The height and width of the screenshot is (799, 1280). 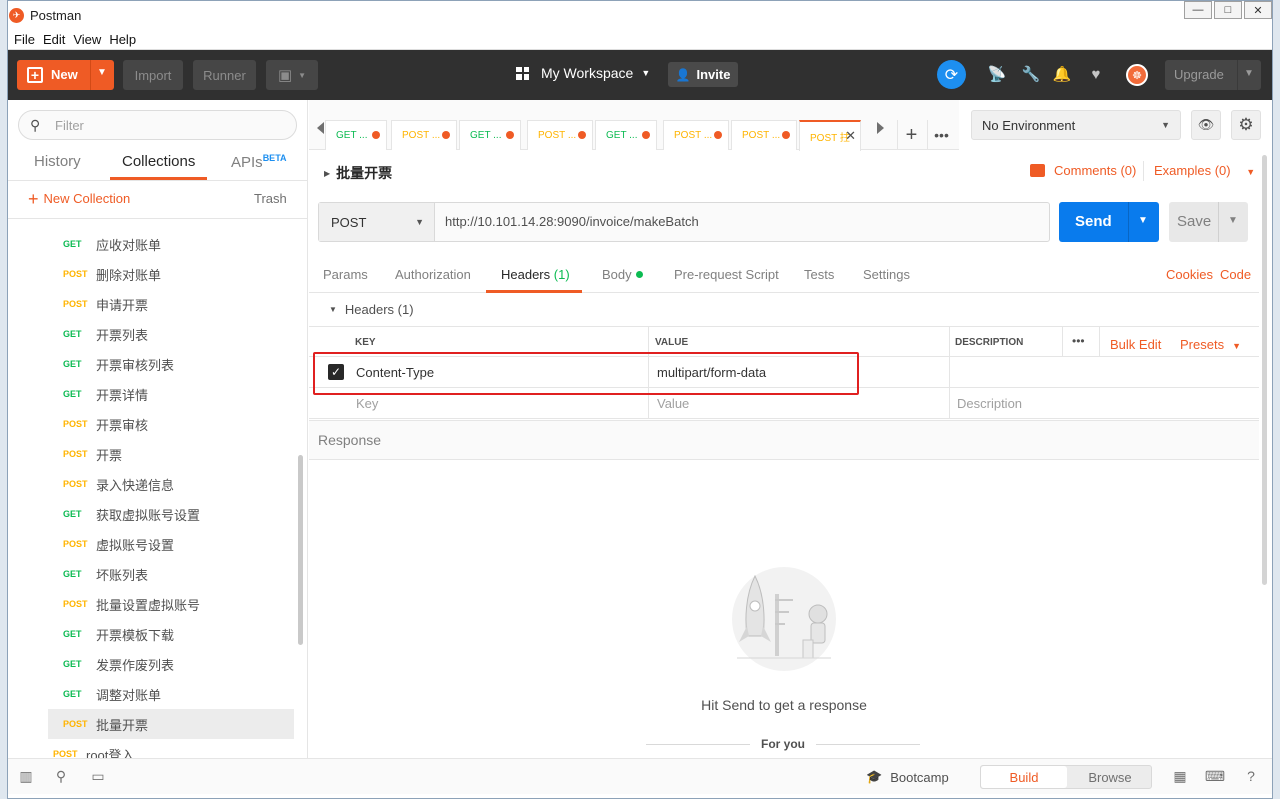 What do you see at coordinates (951, 74) in the screenshot?
I see `sync-icon: ⟳` at bounding box center [951, 74].